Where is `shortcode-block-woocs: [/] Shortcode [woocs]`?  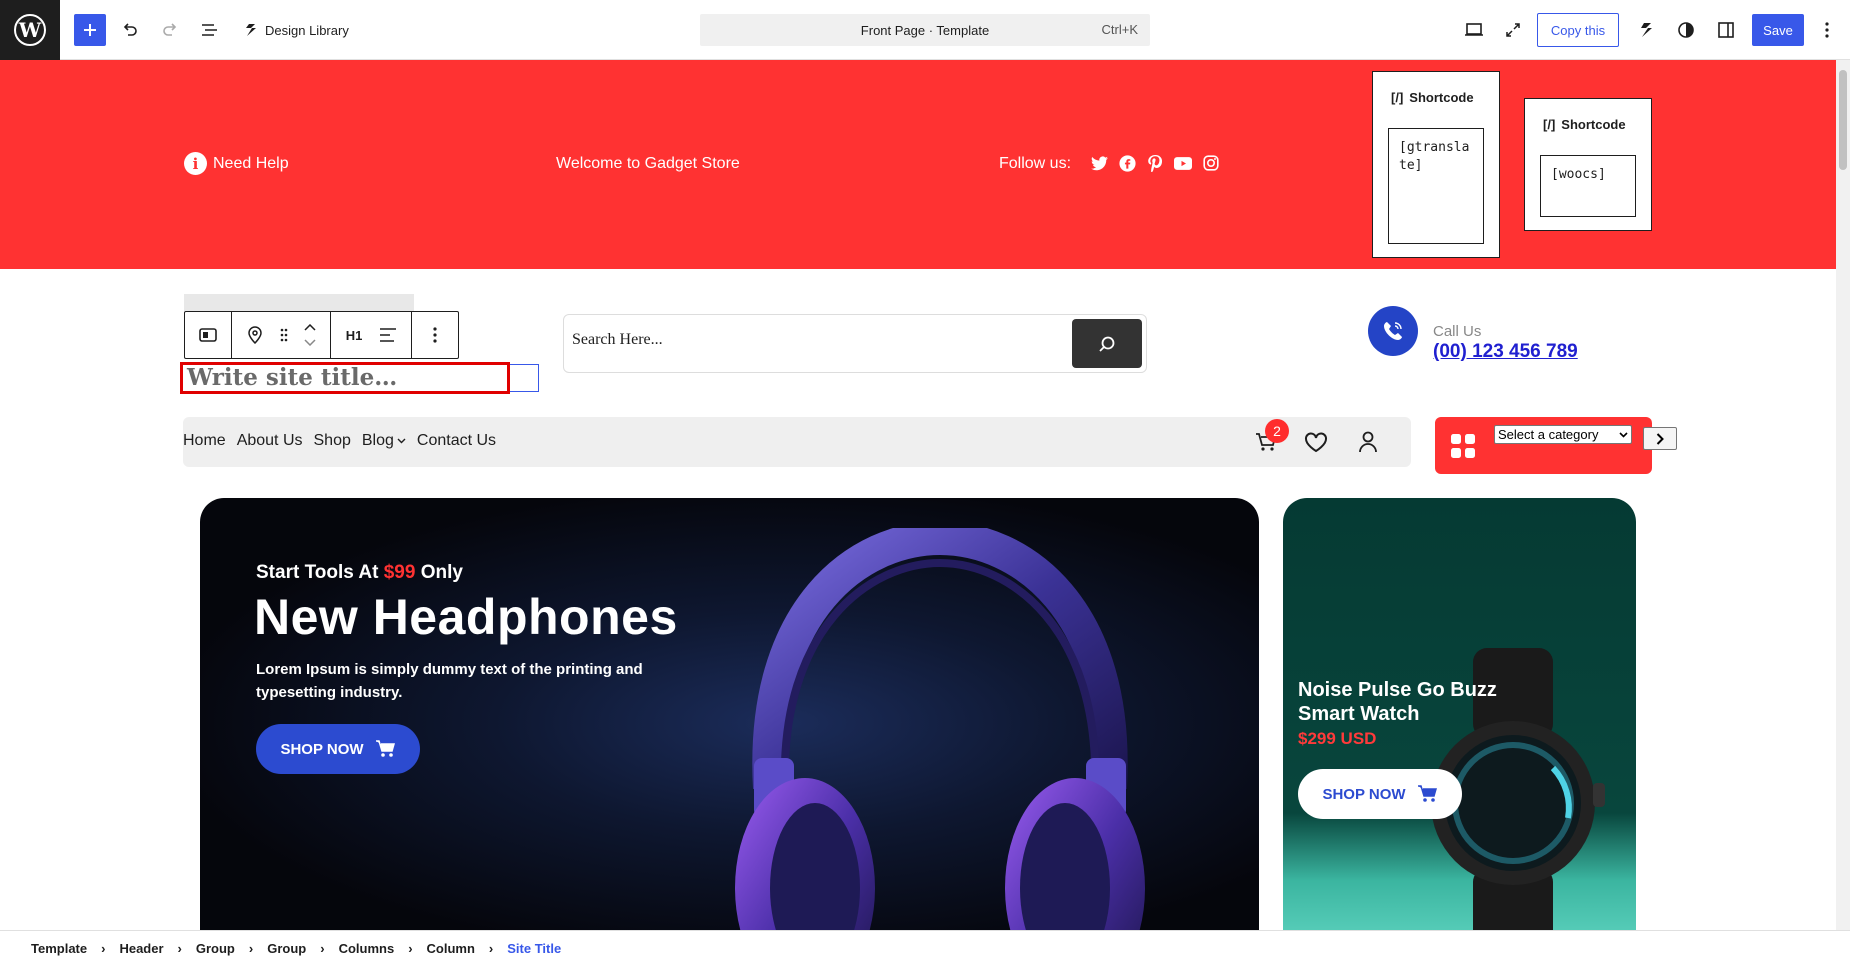 shortcode-block-woocs: [/] Shortcode [woocs] is located at coordinates (1588, 164).